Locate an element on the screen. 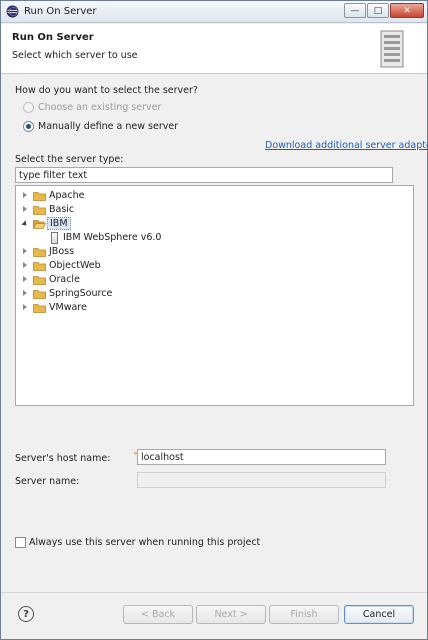  radio-existing-server is located at coordinates (28, 107).